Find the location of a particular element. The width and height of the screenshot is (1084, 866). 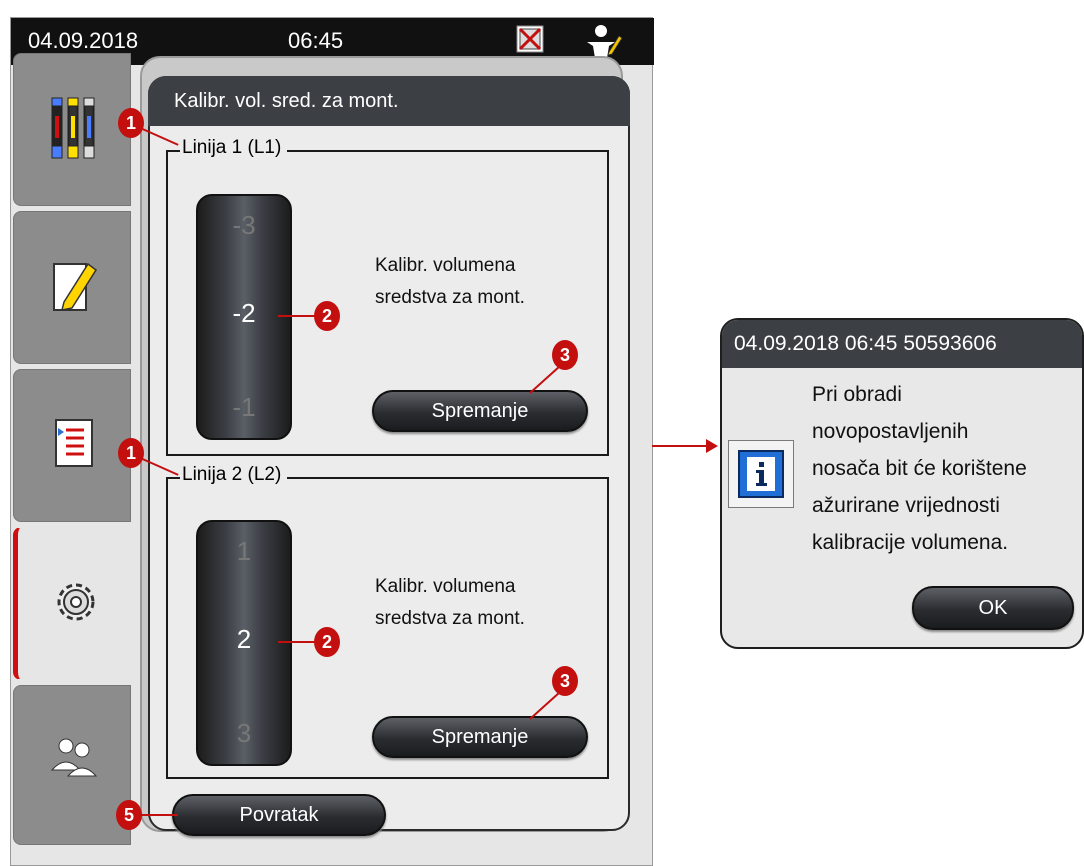

reagent-bottles-icon is located at coordinates (73, 128).